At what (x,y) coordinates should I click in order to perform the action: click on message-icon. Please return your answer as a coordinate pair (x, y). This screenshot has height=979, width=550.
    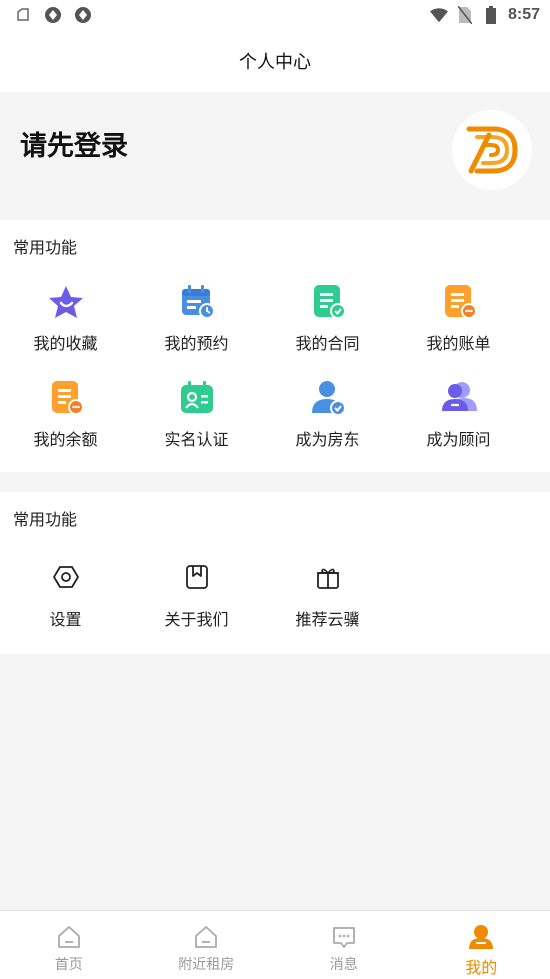
    Looking at the image, I should click on (344, 937).